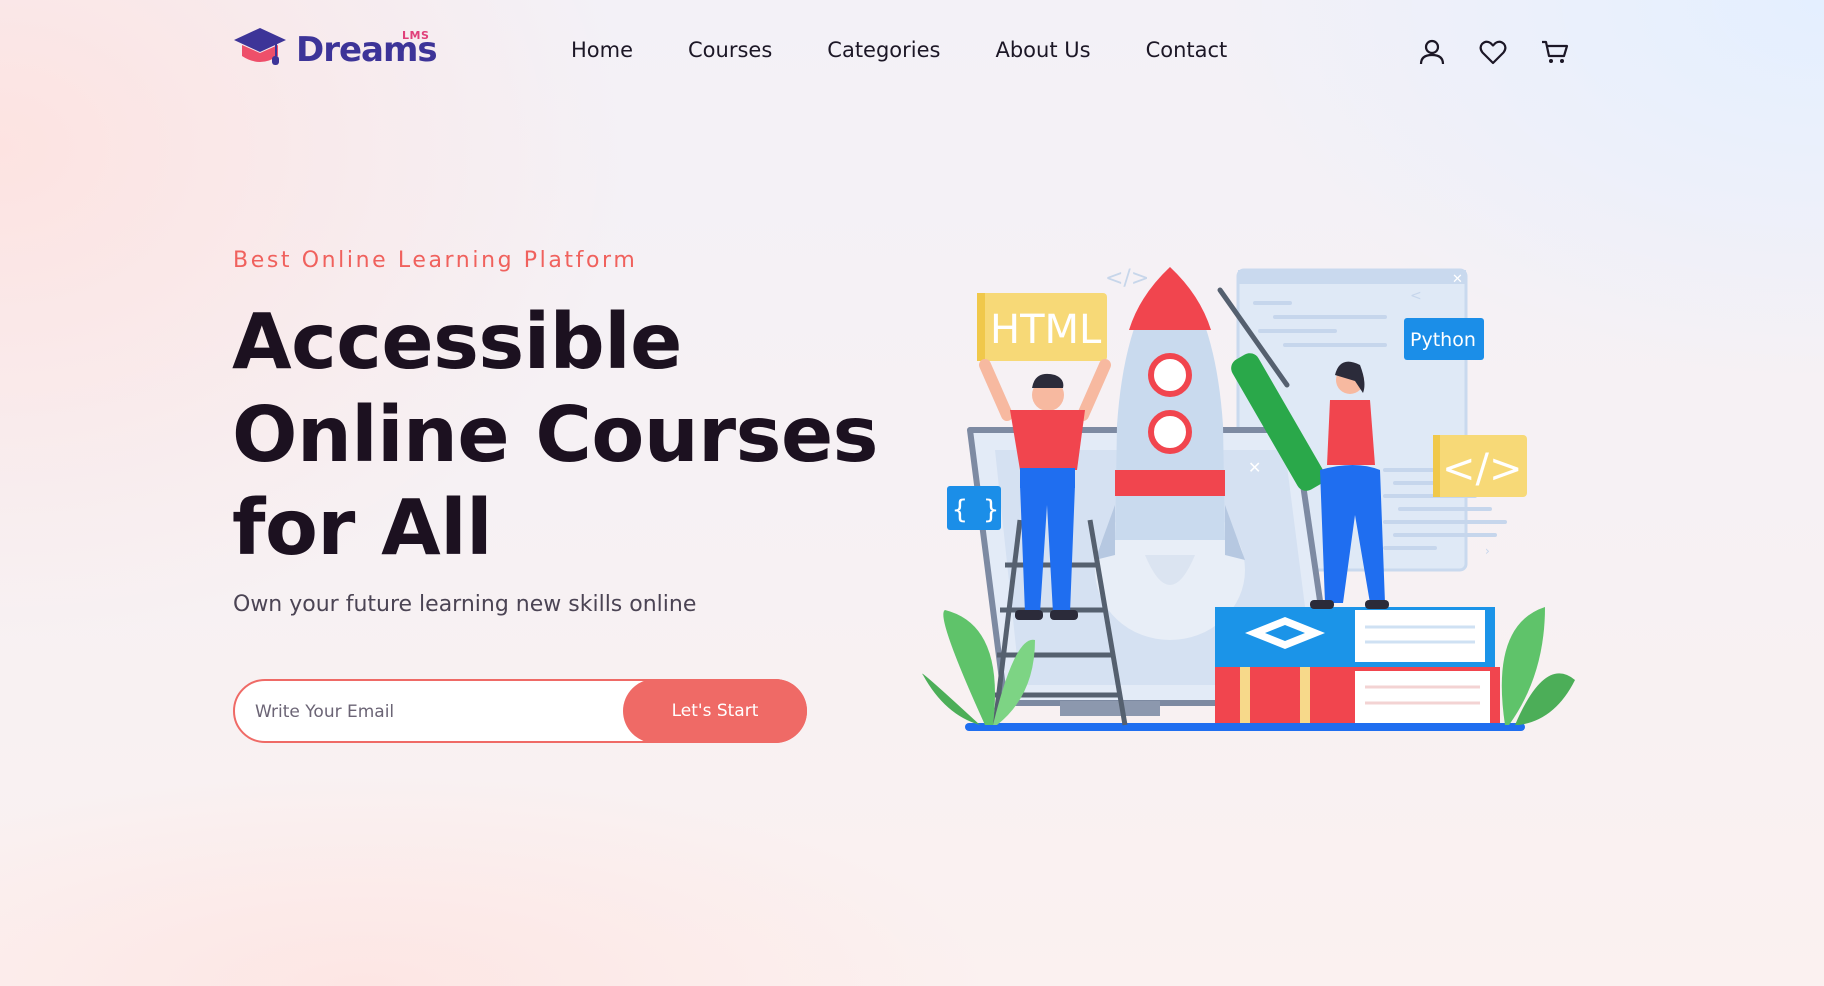  Describe the element at coordinates (457, 342) in the screenshot. I see `headline-line-1: Accessible` at that location.